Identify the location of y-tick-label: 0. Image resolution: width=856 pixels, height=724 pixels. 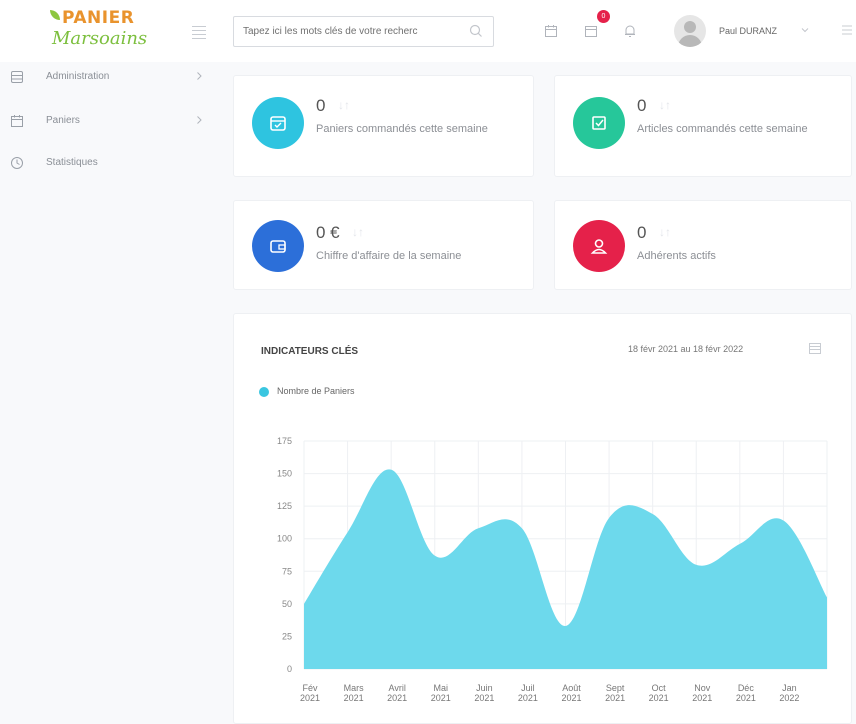
(289, 669).